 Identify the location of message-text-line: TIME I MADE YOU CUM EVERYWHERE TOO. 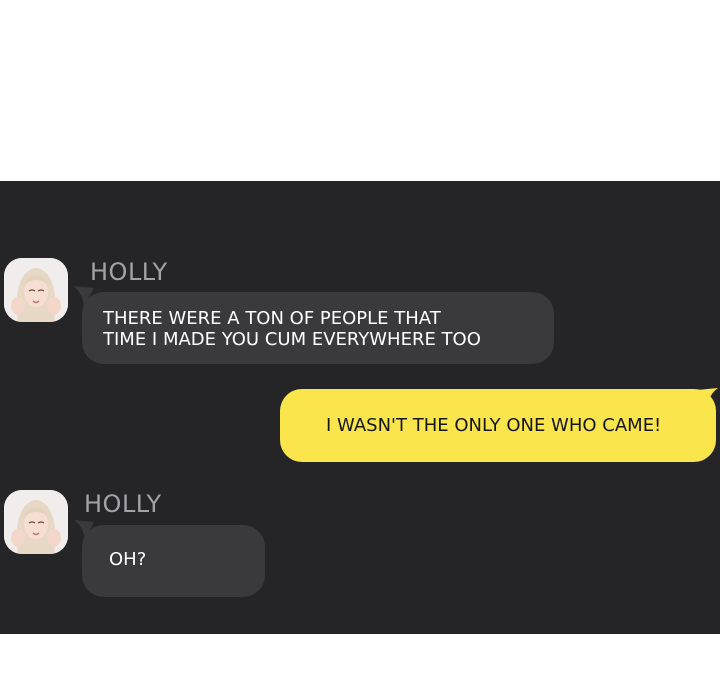
(292, 339).